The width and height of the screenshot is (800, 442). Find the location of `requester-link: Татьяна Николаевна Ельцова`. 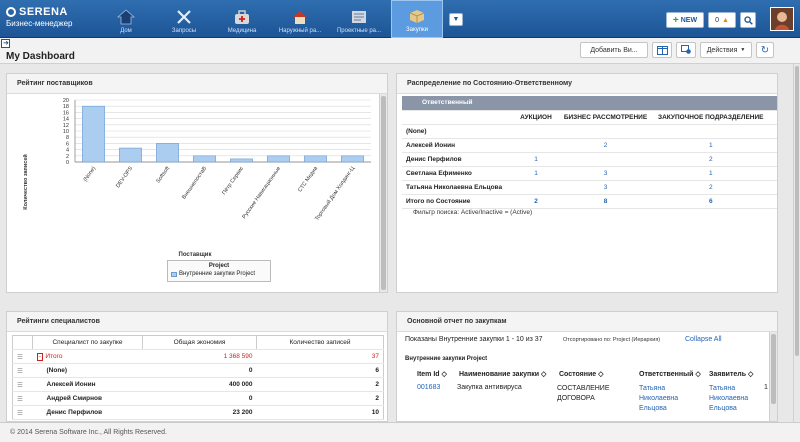

requester-link: Татьяна Николаевна Ельцова is located at coordinates (734, 399).